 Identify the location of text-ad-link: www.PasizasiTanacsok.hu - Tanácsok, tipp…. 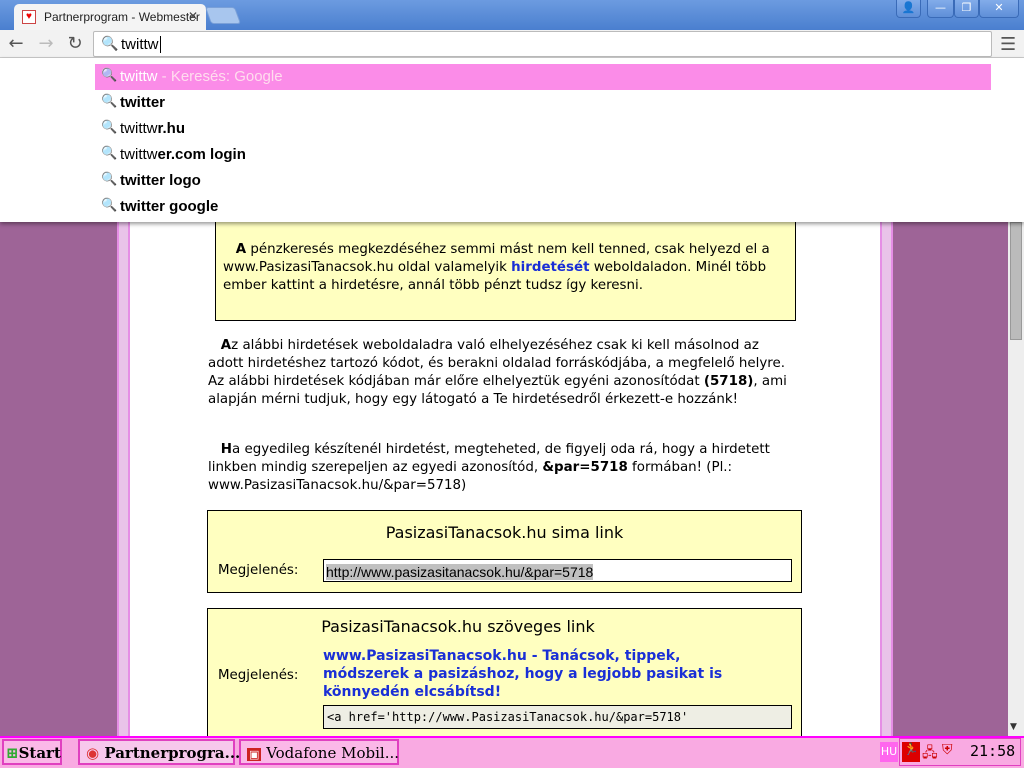
(533, 674).